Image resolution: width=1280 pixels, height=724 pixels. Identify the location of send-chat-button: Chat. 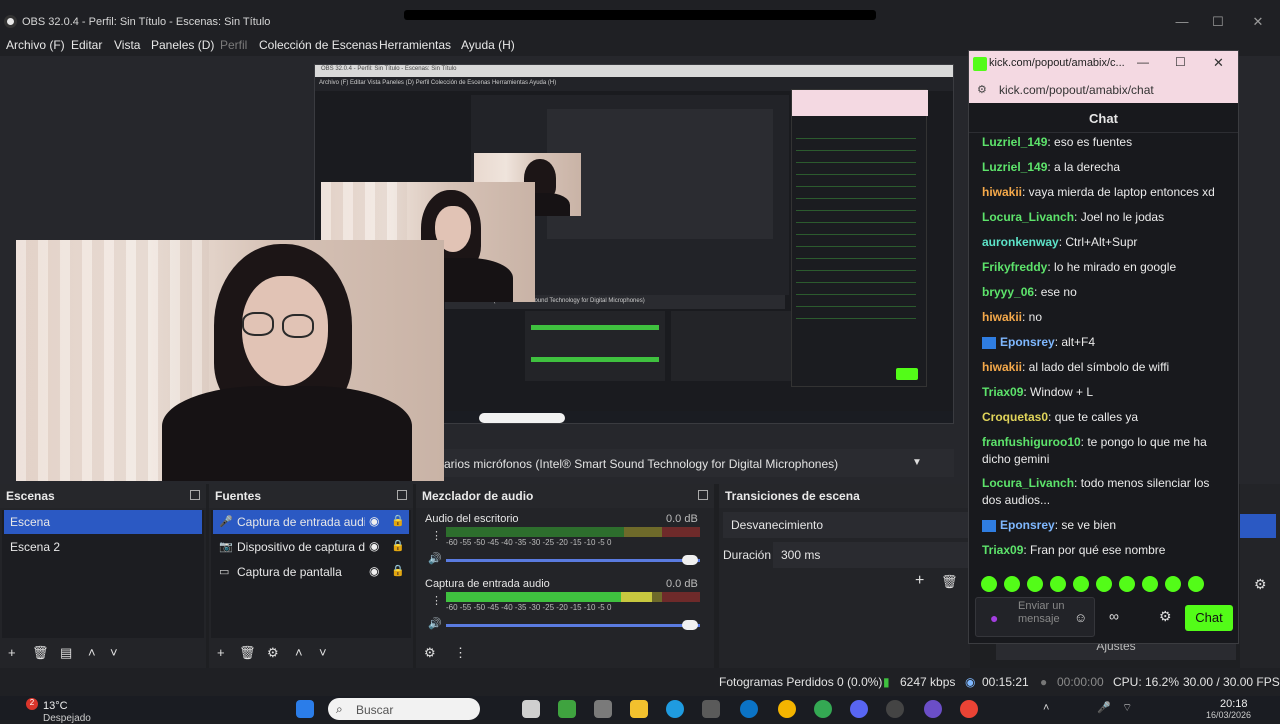
(1209, 618).